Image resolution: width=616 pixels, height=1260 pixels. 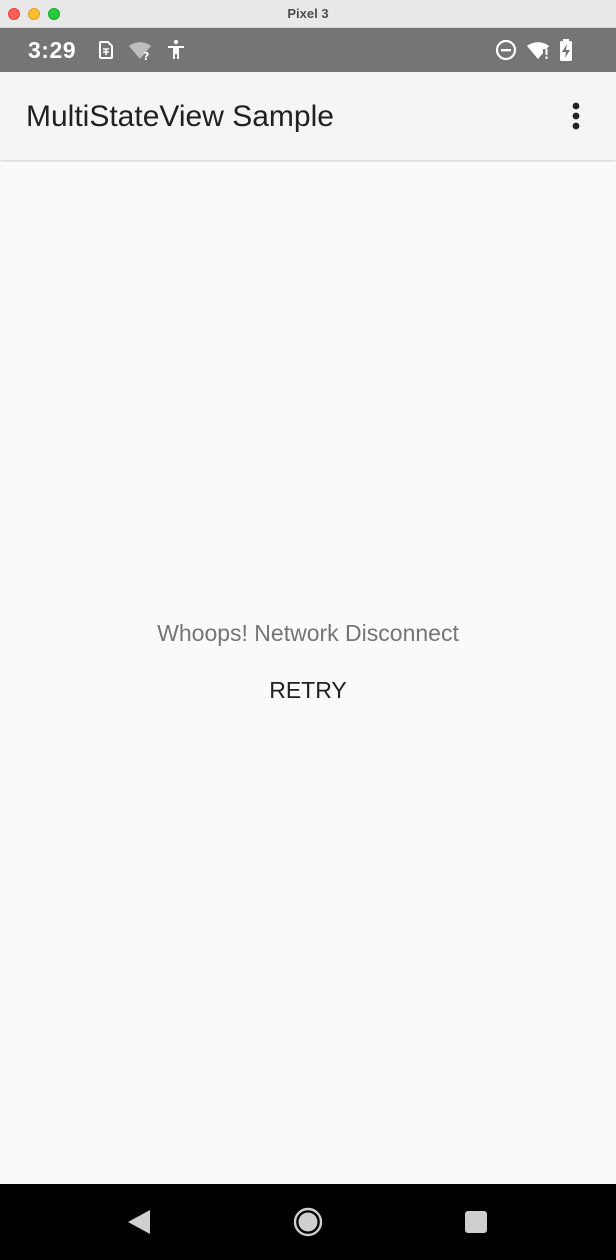 I want to click on battery-charging-icon, so click(x=566, y=50).